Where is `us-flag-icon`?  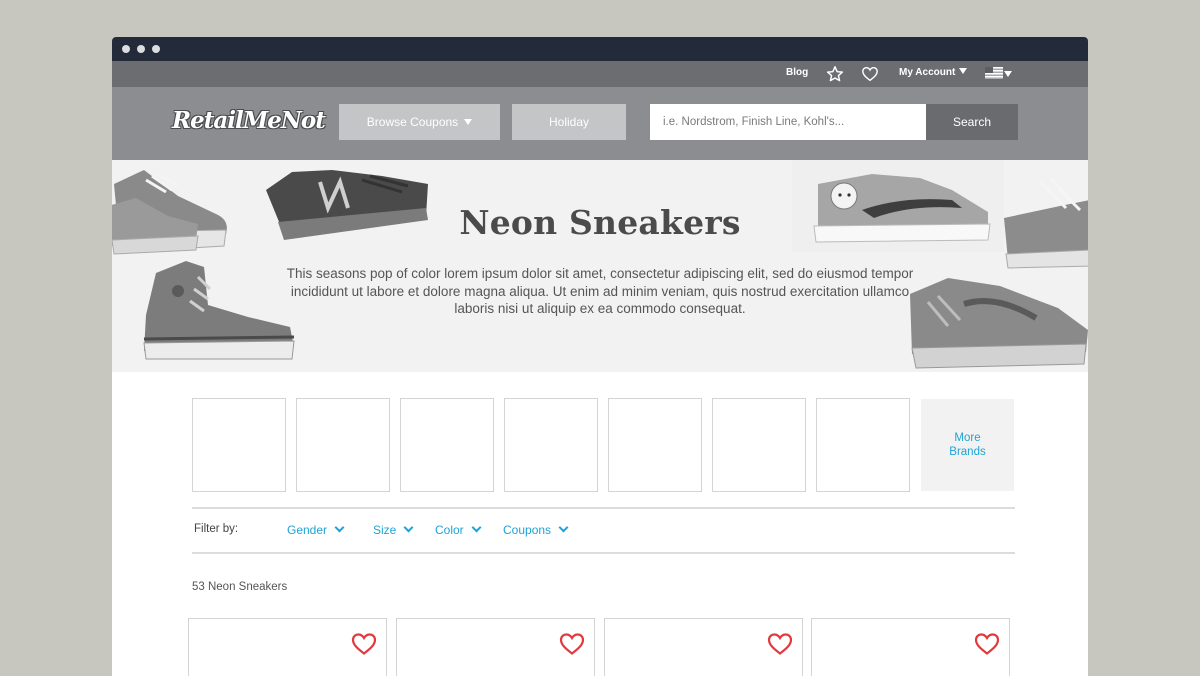 us-flag-icon is located at coordinates (994, 73).